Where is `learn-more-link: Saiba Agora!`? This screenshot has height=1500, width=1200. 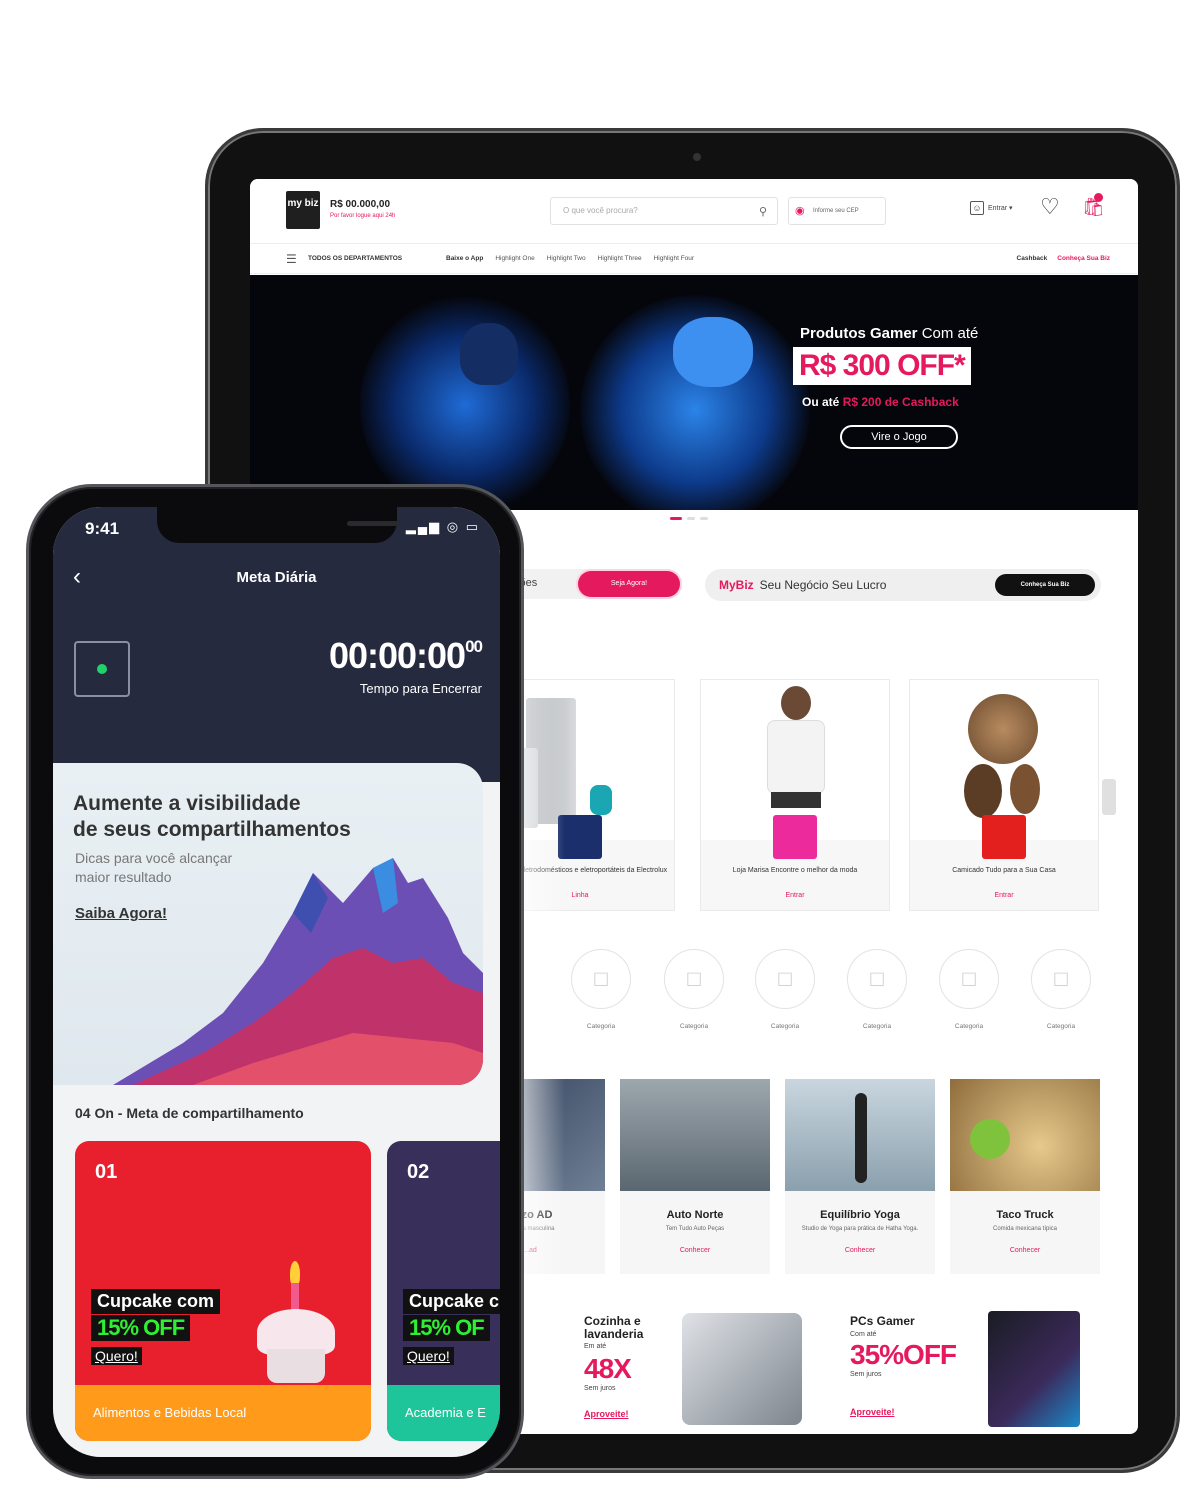
learn-more-link: Saiba Agora! is located at coordinates (121, 913).